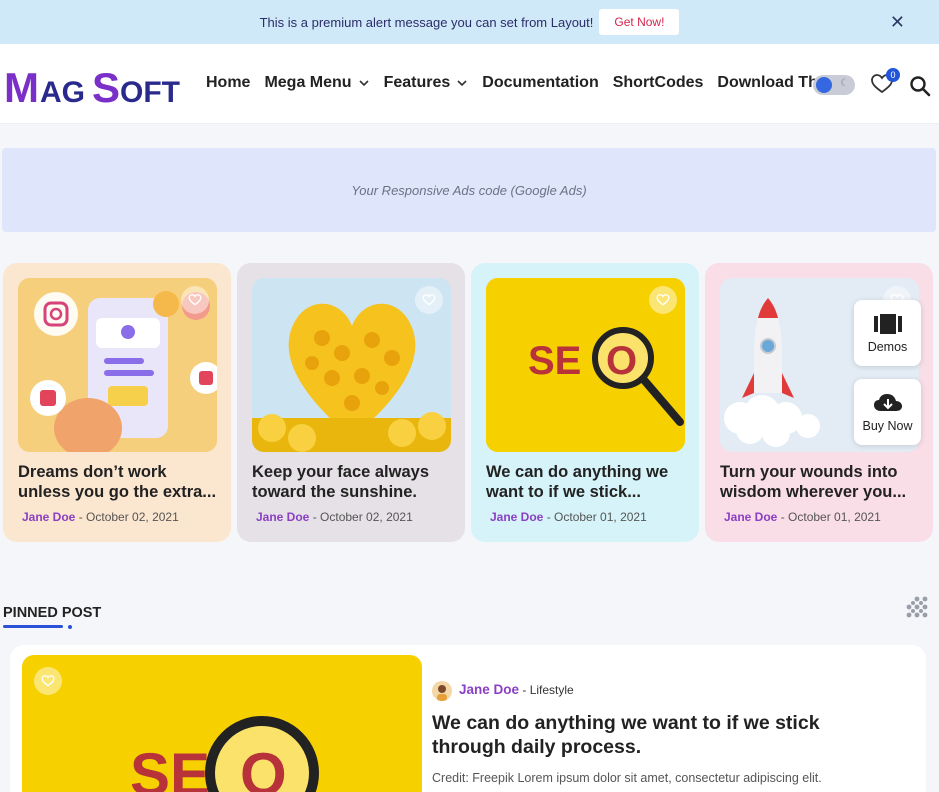  I want to click on nav-home: Home, so click(228, 83).